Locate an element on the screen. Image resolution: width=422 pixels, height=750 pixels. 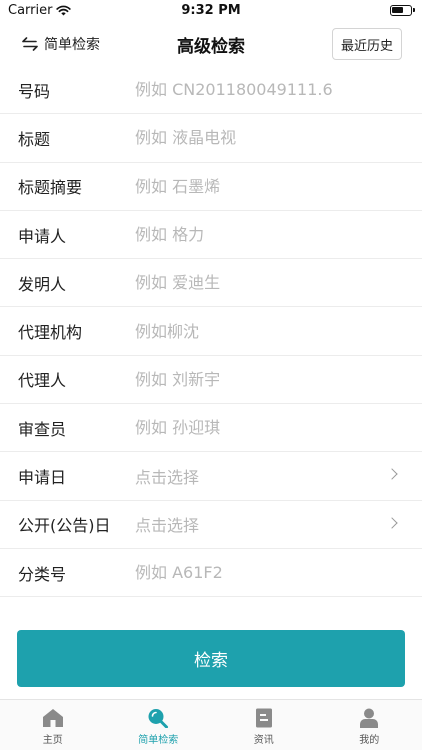
examiner-input is located at coordinates (257, 428).